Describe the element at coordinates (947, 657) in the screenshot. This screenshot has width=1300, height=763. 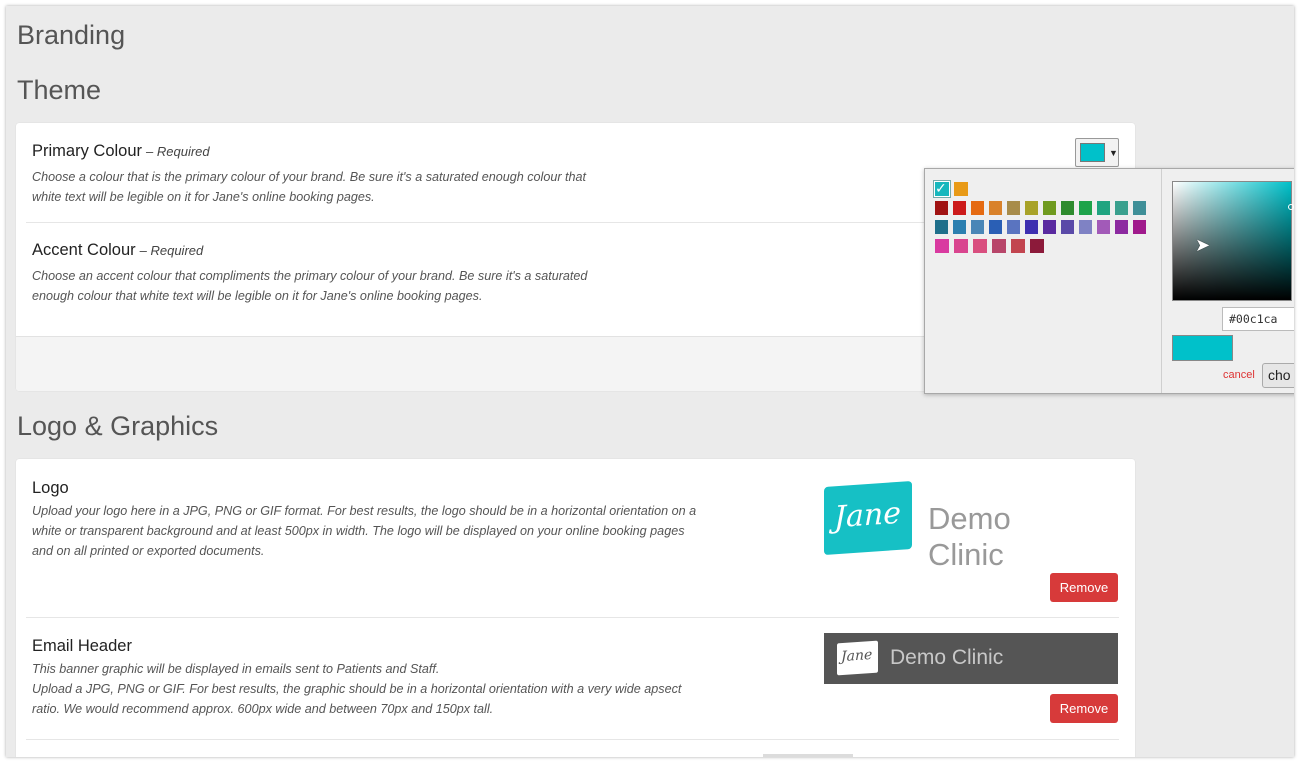
I see `banner-brand-text: Demo Clinic` at that location.